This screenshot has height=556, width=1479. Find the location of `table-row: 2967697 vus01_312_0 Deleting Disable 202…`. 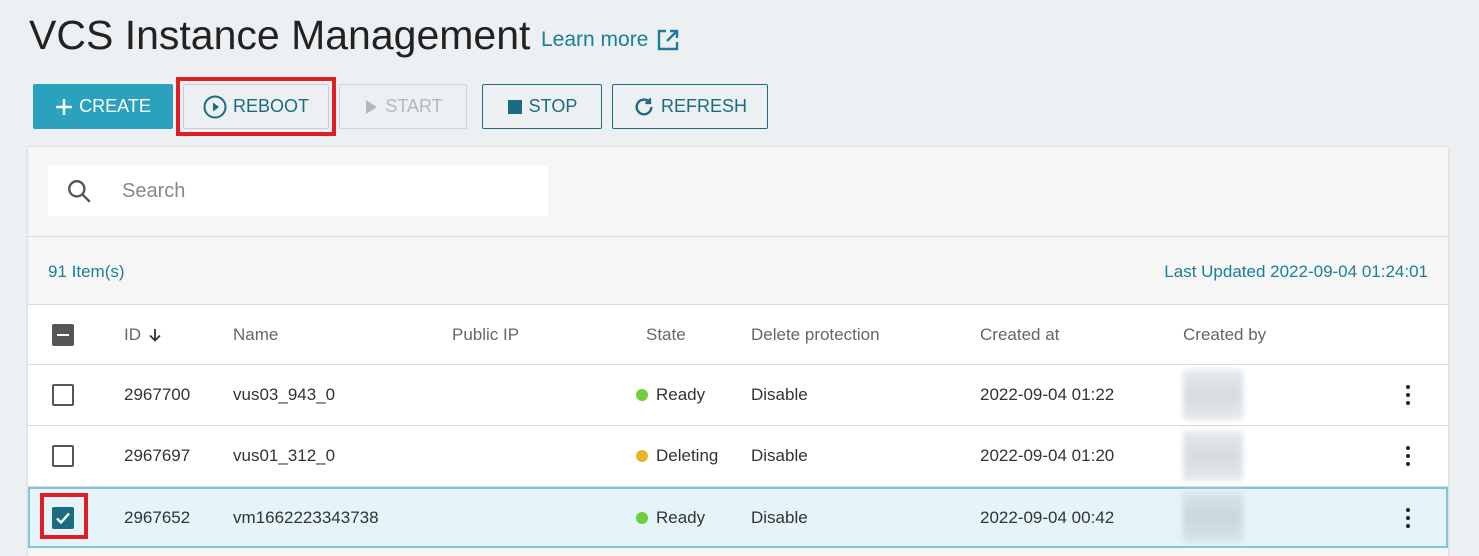

table-row: 2967697 vus01_312_0 Deleting Disable 202… is located at coordinates (738, 456).